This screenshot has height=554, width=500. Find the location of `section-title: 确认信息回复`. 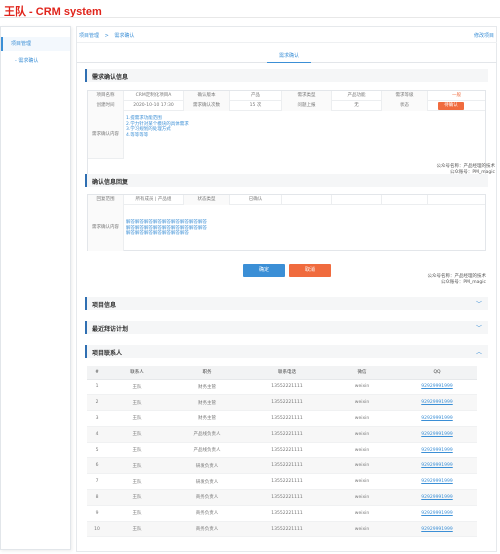

section-title: 确认信息回复 is located at coordinates (110, 182).